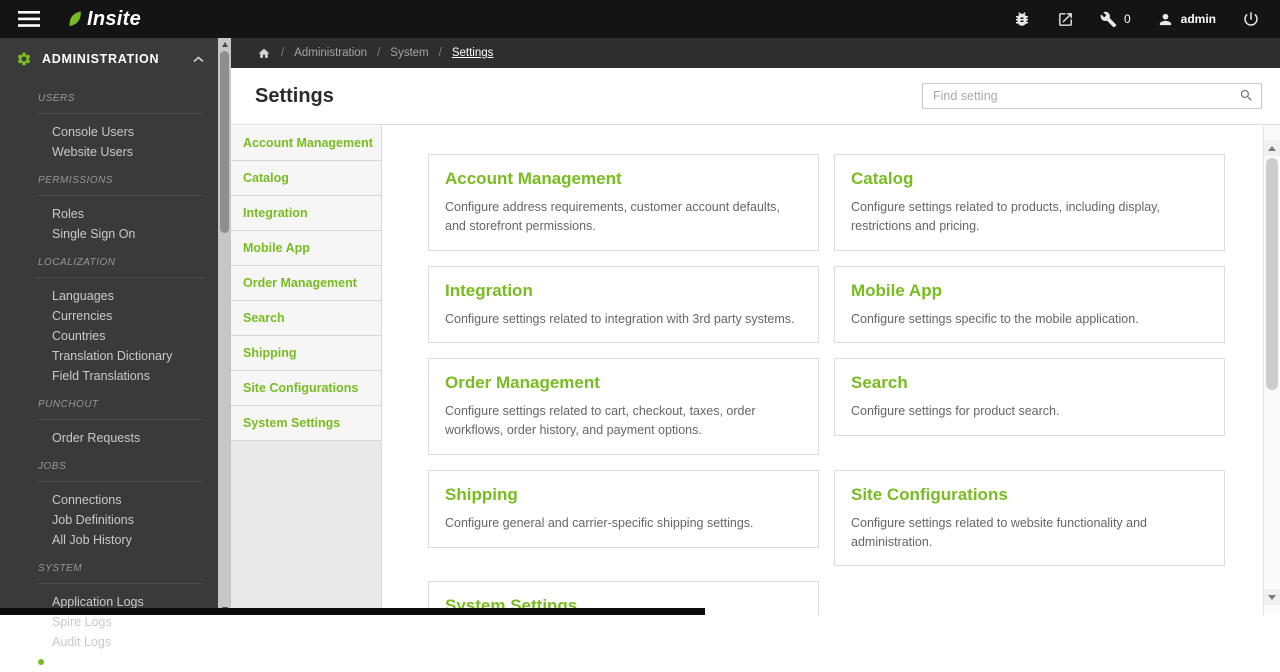 The height and width of the screenshot is (672, 1280). What do you see at coordinates (1029, 383) in the screenshot?
I see `card-title: Search` at bounding box center [1029, 383].